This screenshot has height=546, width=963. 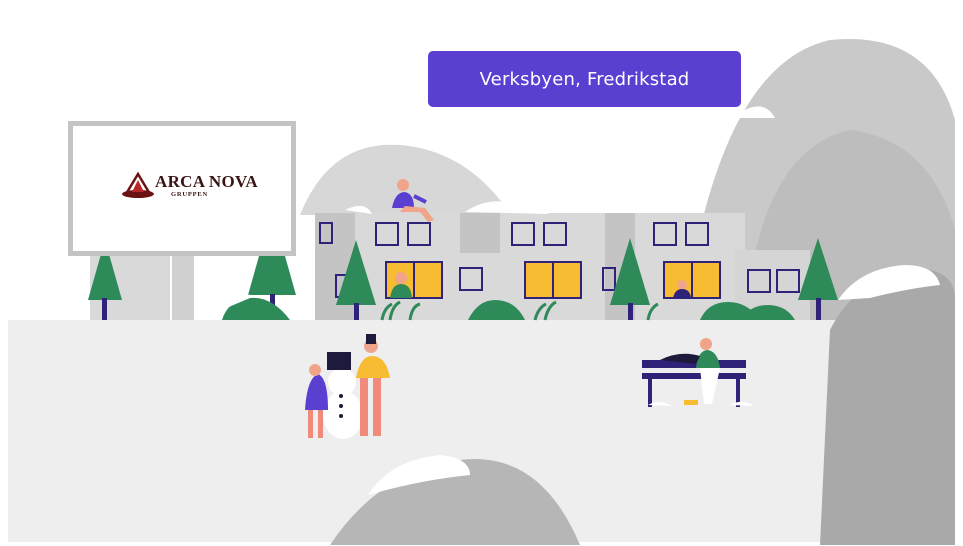 I want to click on location-banner: Verksbyen, Fredrikstad, so click(x=584, y=79).